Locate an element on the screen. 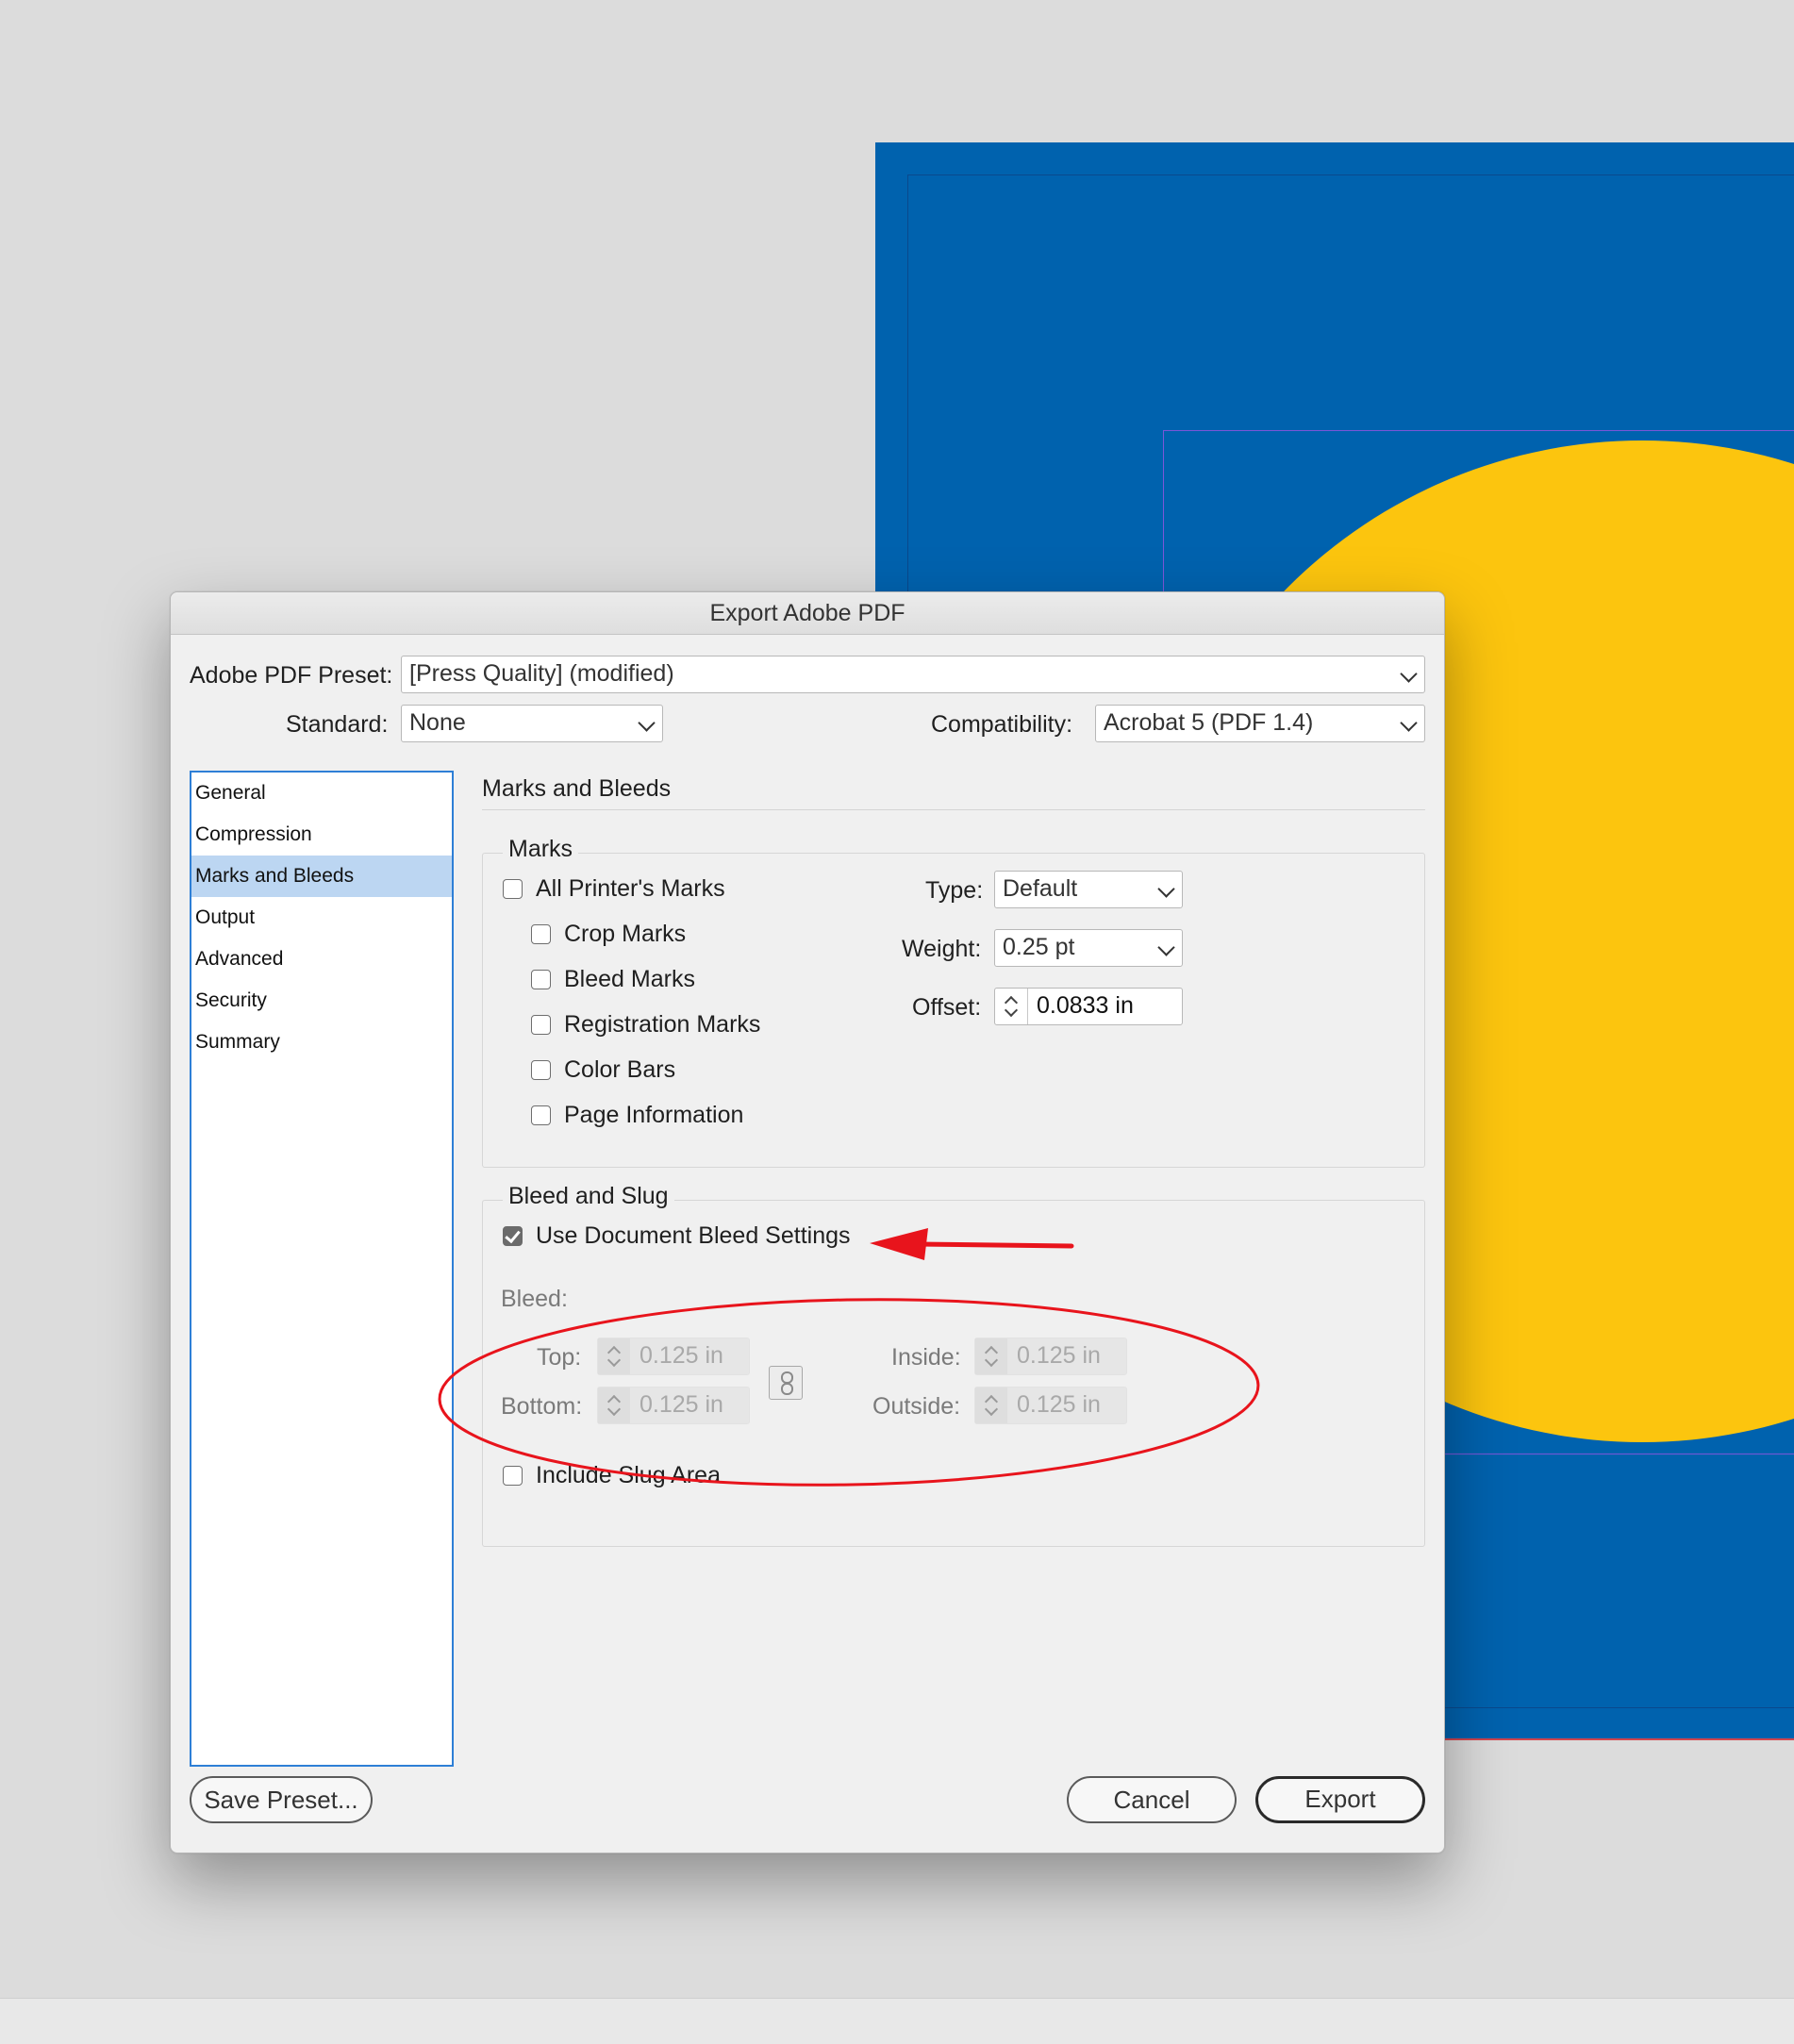 This screenshot has height=2044, width=1794. offset-stepper: 0.0833 in is located at coordinates (1088, 1007).